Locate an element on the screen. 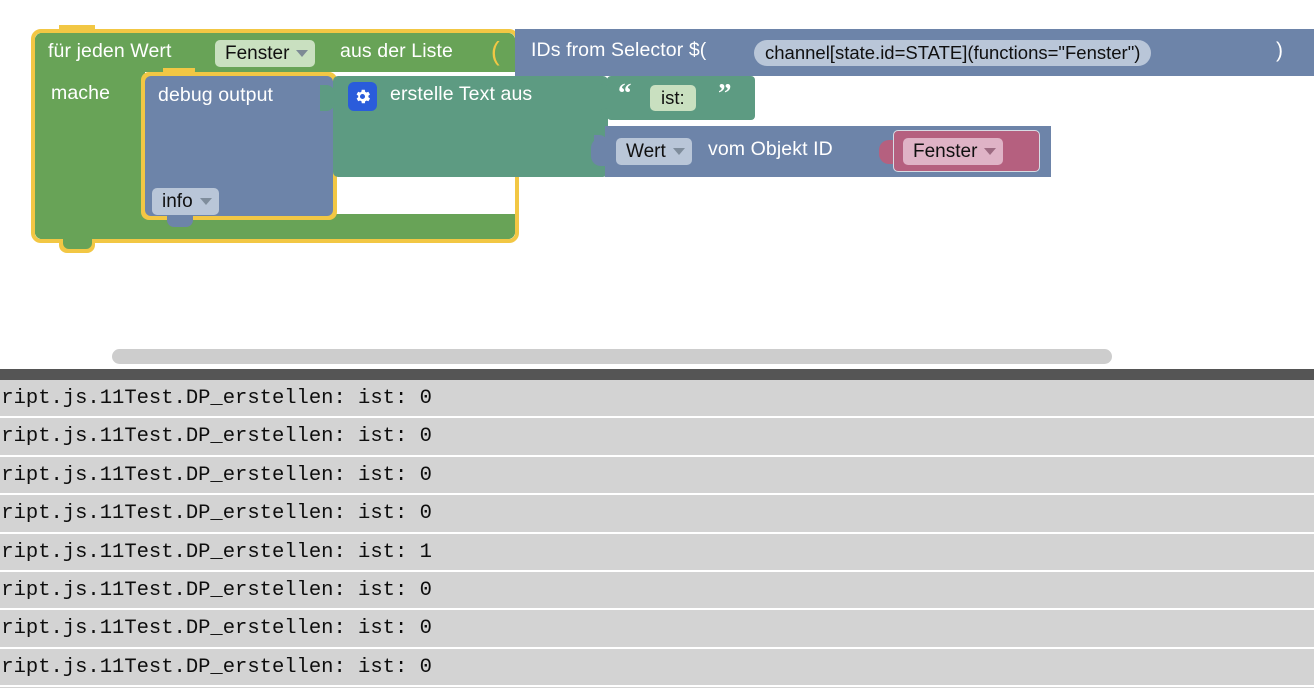  log-pane-divider is located at coordinates (657, 374).